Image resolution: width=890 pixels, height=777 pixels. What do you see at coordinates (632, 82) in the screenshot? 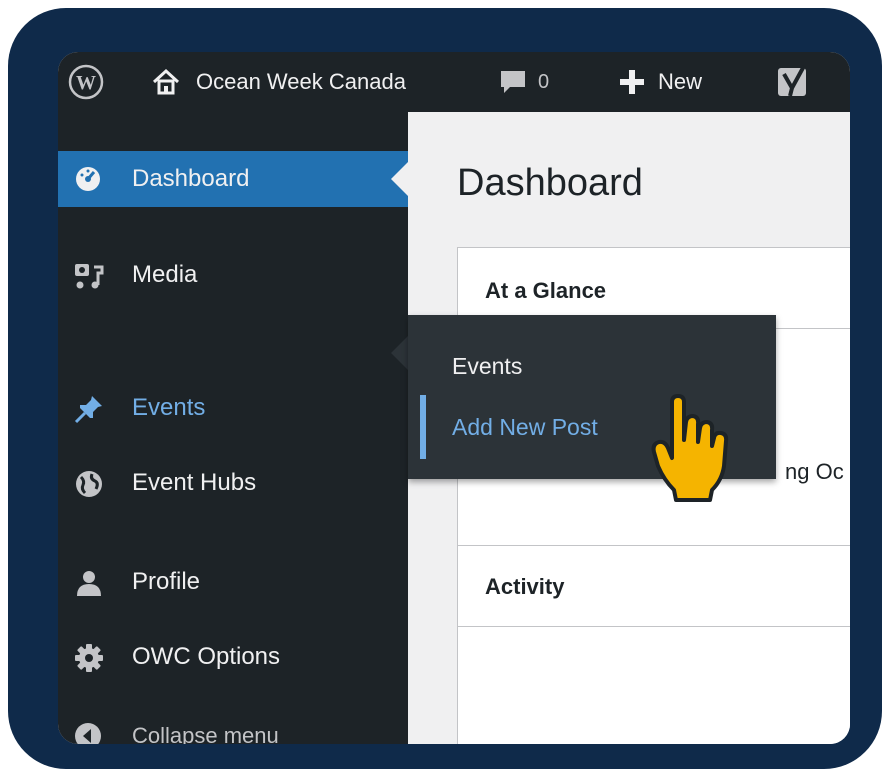
I see `plus-icon` at bounding box center [632, 82].